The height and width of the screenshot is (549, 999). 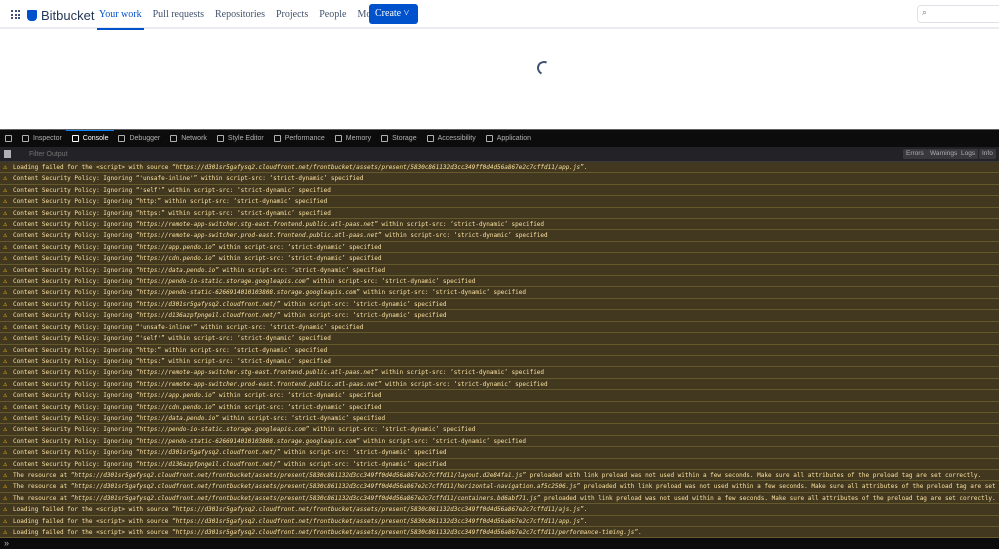 What do you see at coordinates (6, 543) in the screenshot?
I see `console-input: »` at bounding box center [6, 543].